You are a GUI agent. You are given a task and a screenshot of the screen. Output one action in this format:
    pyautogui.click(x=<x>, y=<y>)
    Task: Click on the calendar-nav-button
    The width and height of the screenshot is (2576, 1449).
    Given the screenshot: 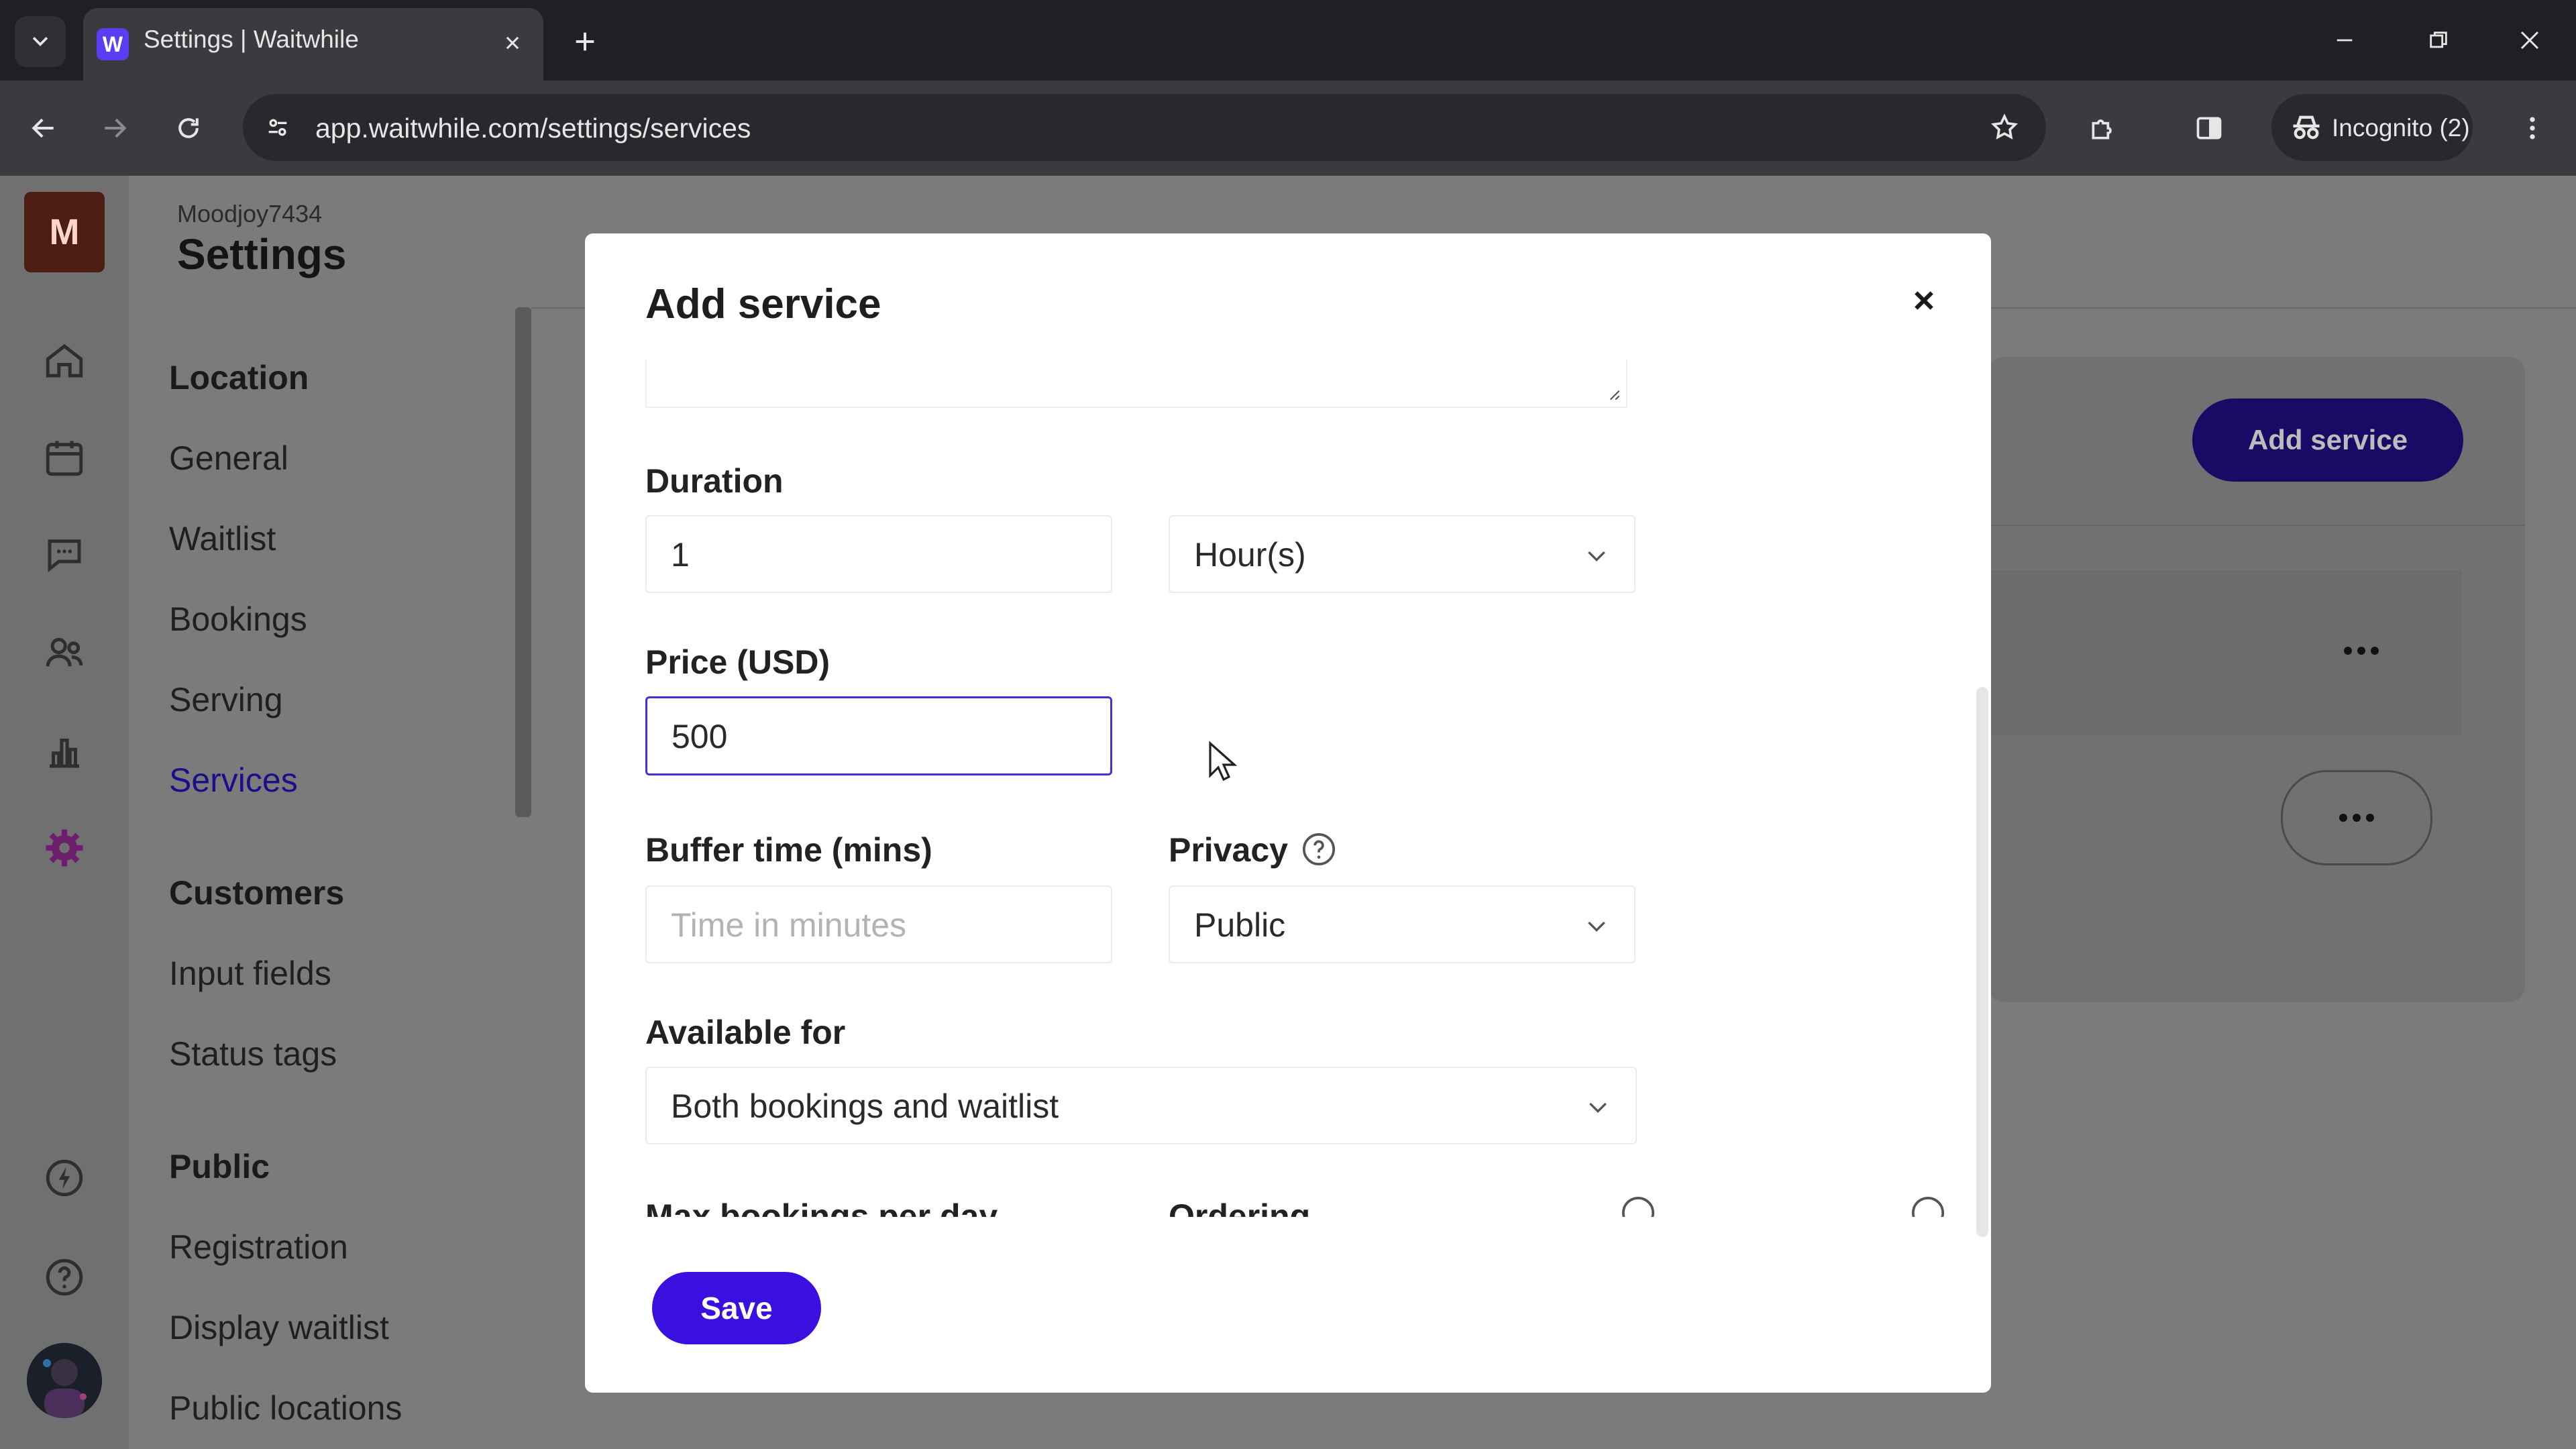 What is the action you would take?
    pyautogui.click(x=64, y=457)
    